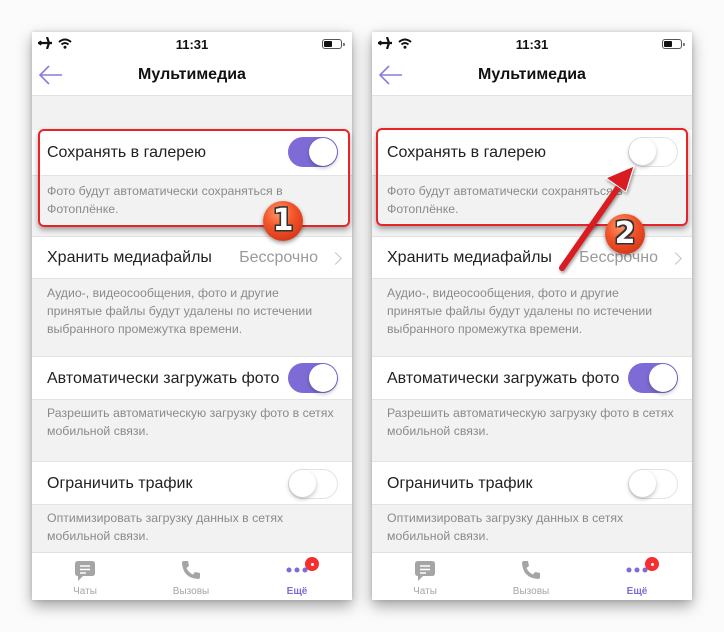  I want to click on step-badge-2: 2, so click(625, 234).